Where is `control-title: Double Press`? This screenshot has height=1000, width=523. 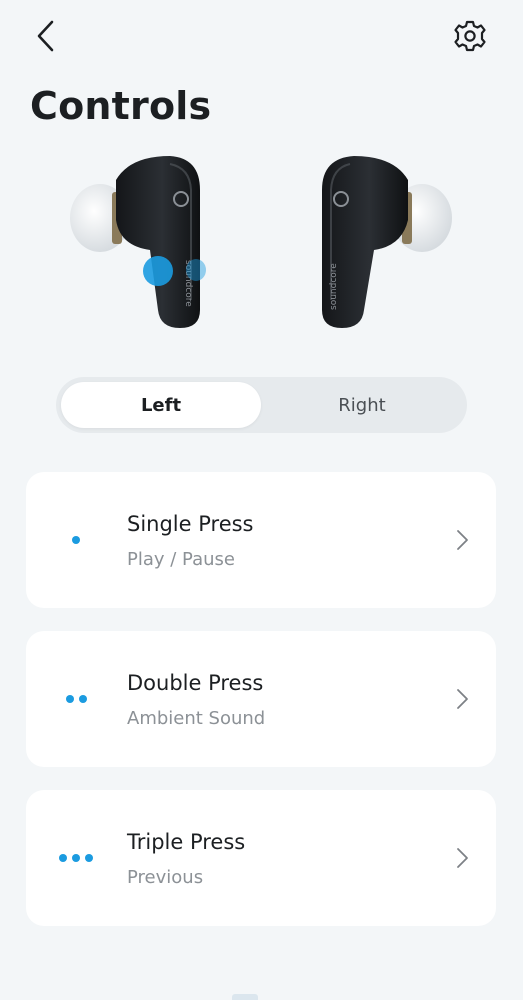 control-title: Double Press is located at coordinates (195, 683).